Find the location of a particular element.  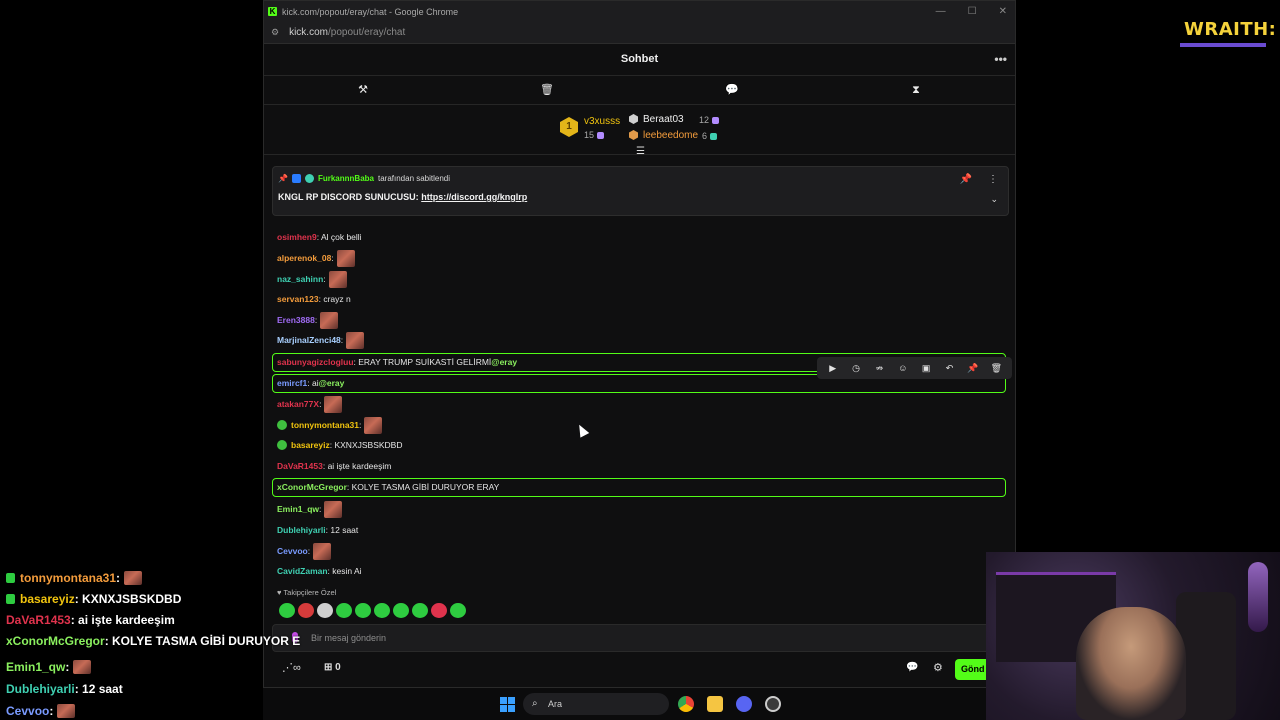

play-icon: ▶ is located at coordinates (833, 368).